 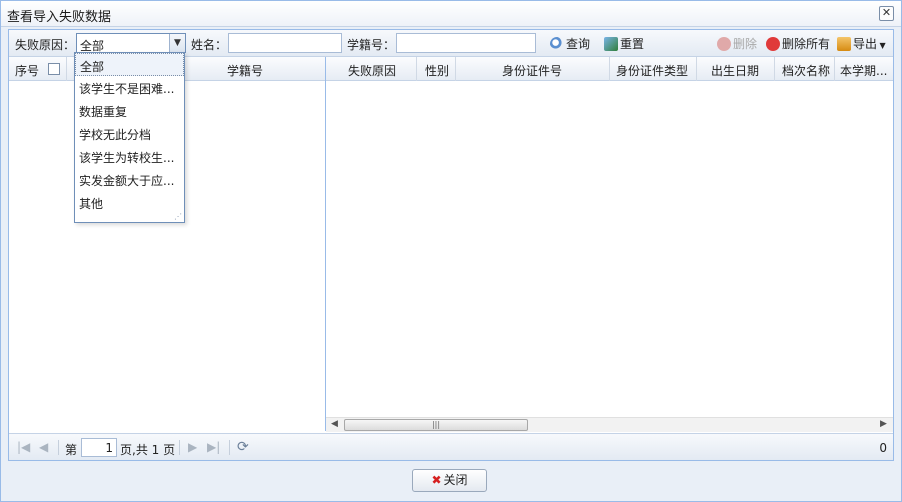 I want to click on col-birth-date: 出生日期, so click(x=735, y=70).